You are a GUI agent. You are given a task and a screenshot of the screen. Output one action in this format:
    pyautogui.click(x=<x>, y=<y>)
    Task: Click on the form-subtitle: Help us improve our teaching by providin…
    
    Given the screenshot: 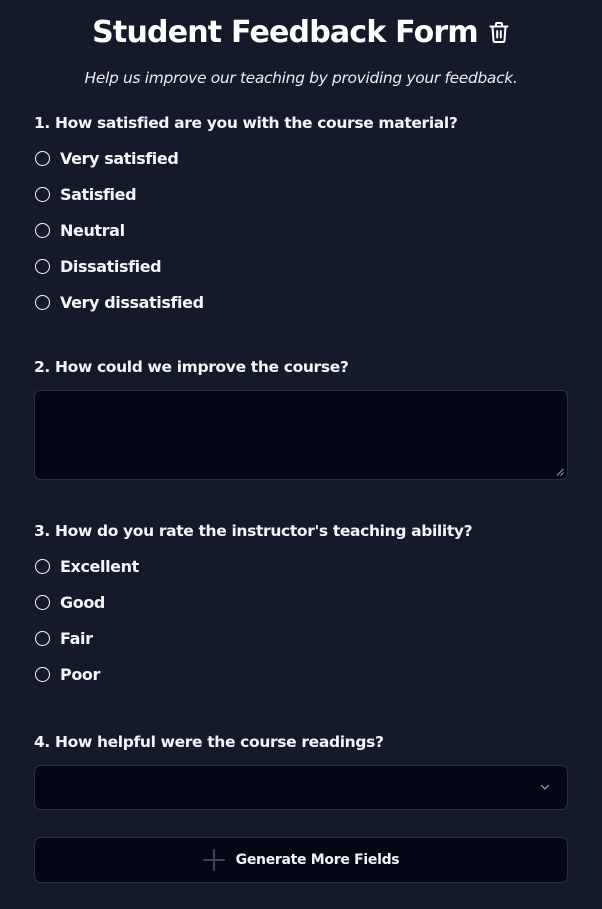 What is the action you would take?
    pyautogui.click(x=301, y=78)
    